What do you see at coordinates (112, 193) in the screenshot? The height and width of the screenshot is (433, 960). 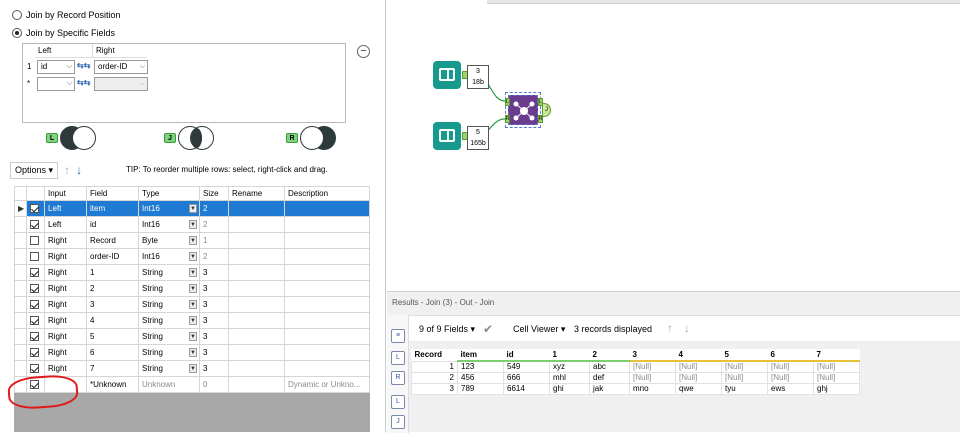 I see `col-header-field: Field` at bounding box center [112, 193].